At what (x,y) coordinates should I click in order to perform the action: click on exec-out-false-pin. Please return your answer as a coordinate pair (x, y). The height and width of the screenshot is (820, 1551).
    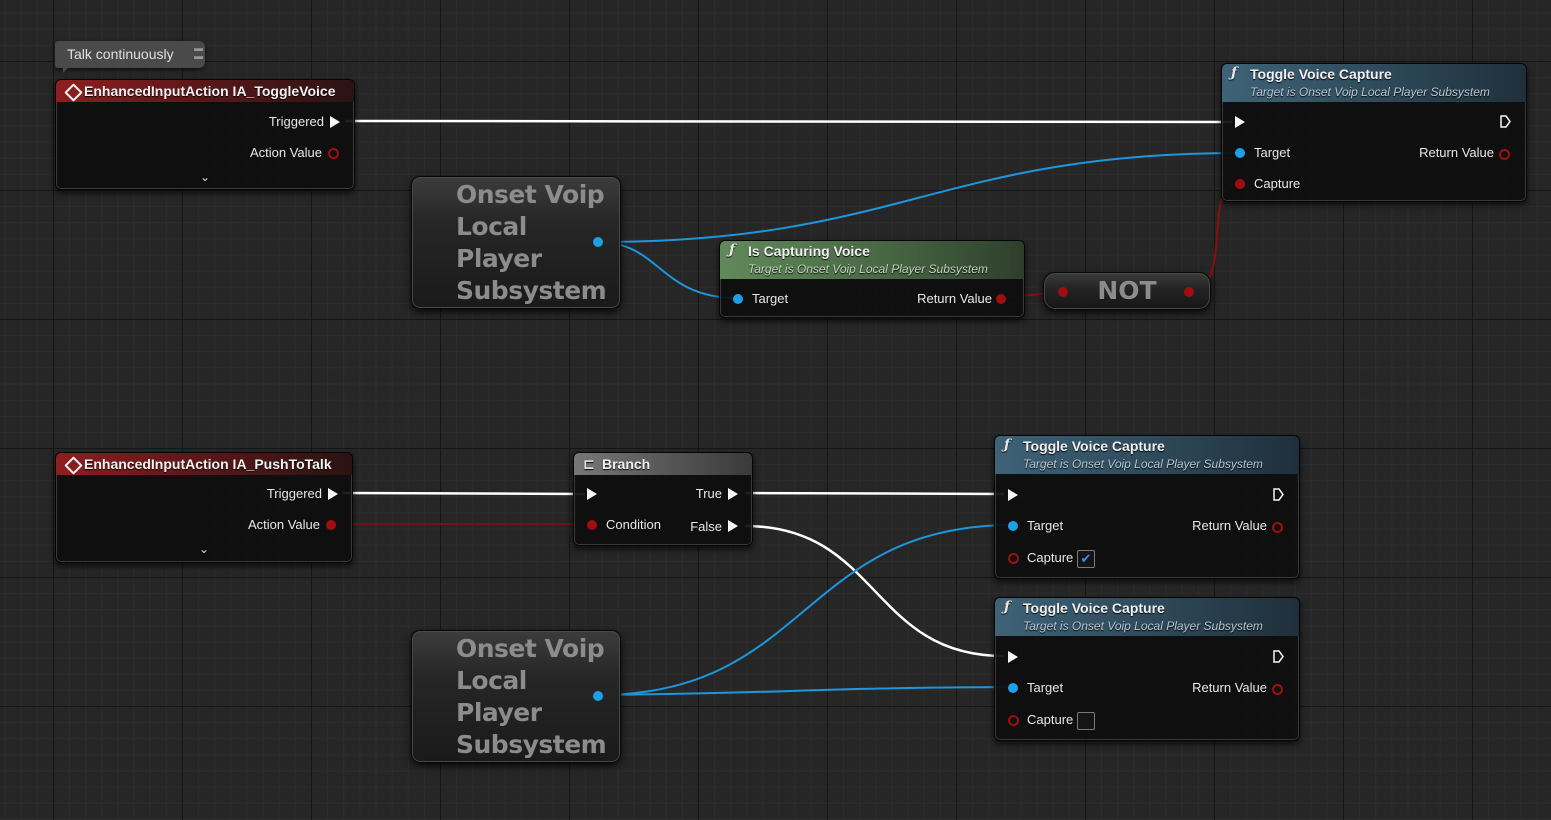
    Looking at the image, I should click on (733, 526).